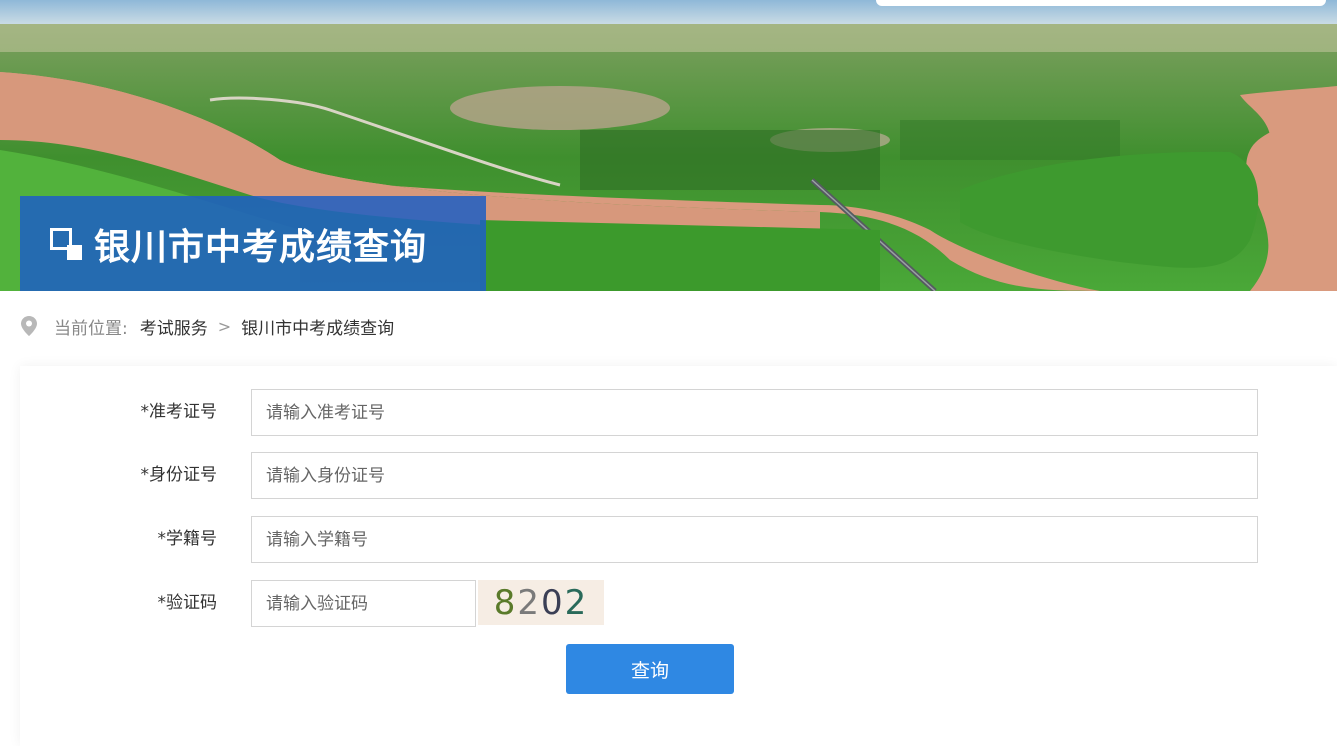  Describe the element at coordinates (261, 247) in the screenshot. I see `page-title: 银川市中考成绩查询` at that location.